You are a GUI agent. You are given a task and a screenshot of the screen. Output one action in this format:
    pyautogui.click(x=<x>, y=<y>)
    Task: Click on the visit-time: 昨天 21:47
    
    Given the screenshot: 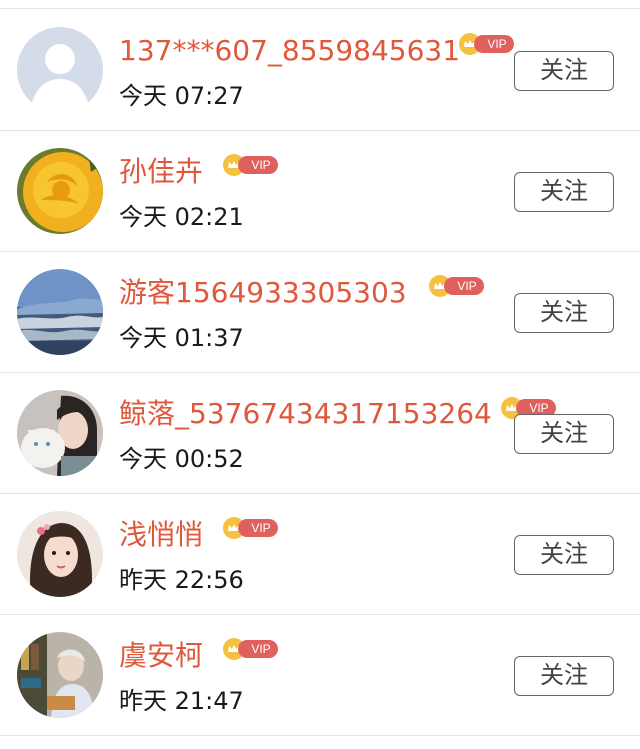 What is the action you would take?
    pyautogui.click(x=181, y=701)
    